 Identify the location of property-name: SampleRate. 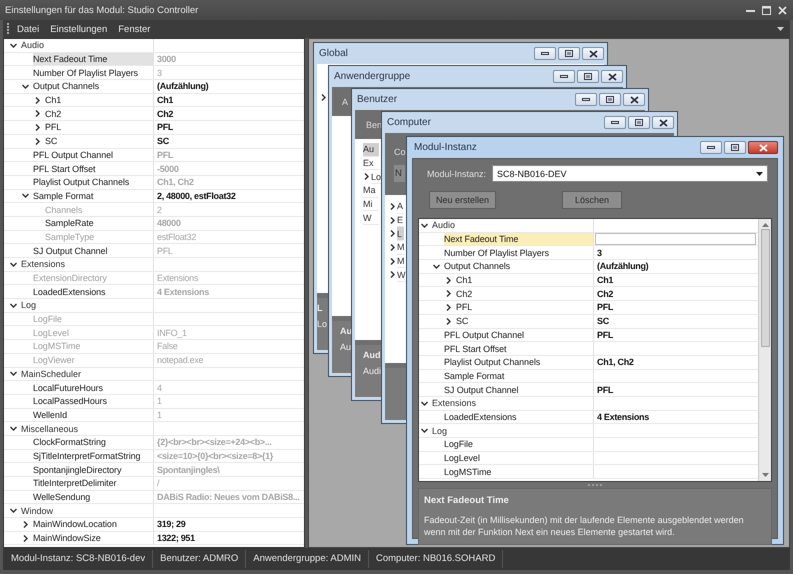
(99, 223).